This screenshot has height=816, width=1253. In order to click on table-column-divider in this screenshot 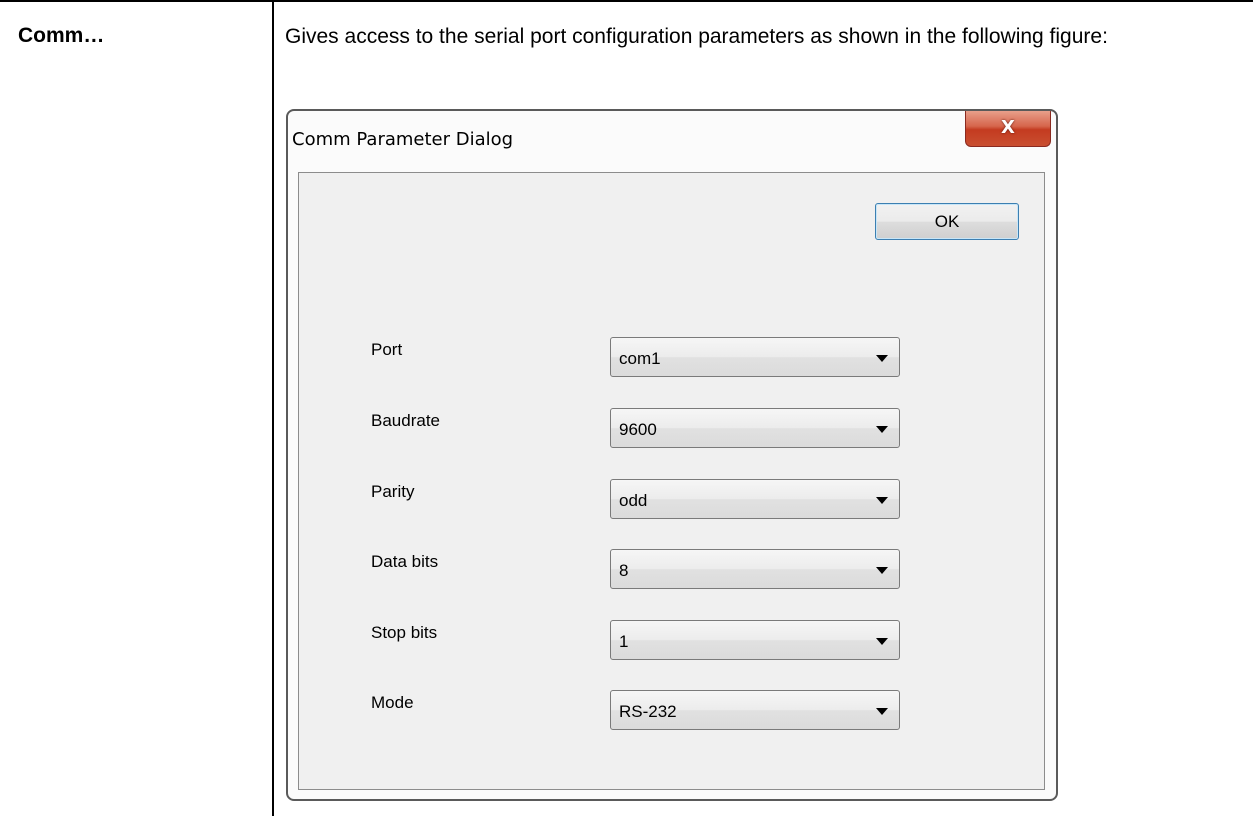, I will do `click(273, 408)`.